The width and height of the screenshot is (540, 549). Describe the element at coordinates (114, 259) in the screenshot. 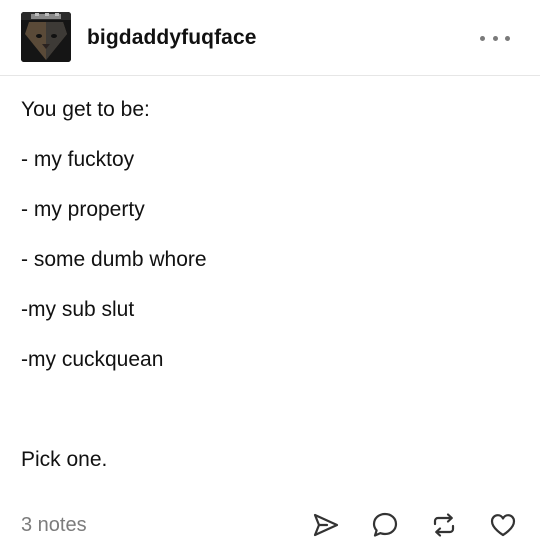

I see `body-line: - some dumb whore` at that location.